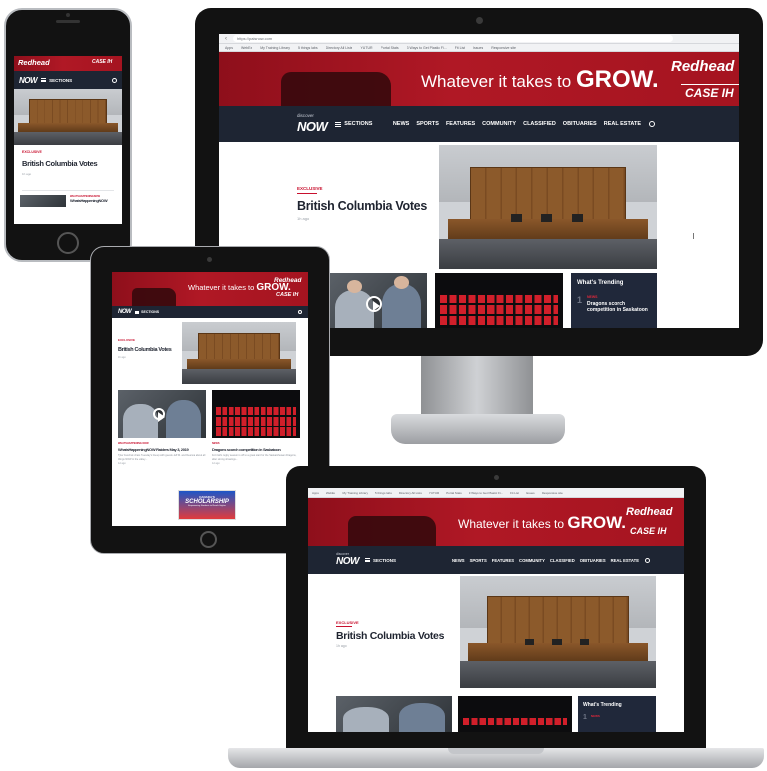 The width and height of the screenshot is (767, 771). I want to click on tractor-graphic, so click(392, 531).